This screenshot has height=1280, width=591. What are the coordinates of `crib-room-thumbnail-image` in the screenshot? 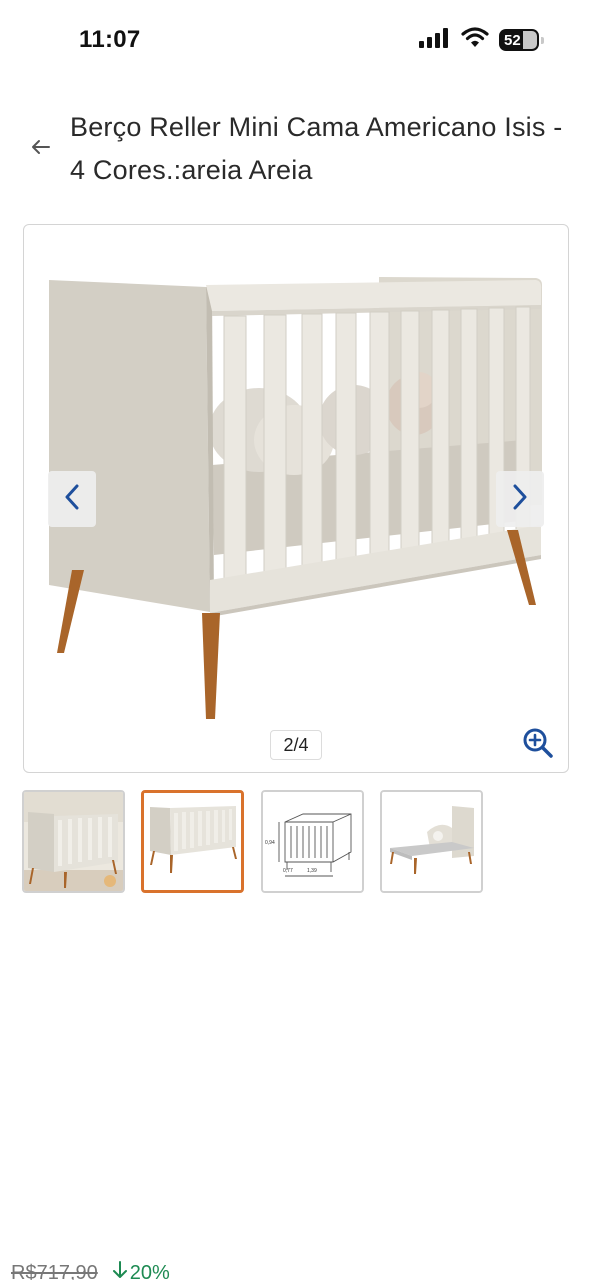 It's located at (73, 841).